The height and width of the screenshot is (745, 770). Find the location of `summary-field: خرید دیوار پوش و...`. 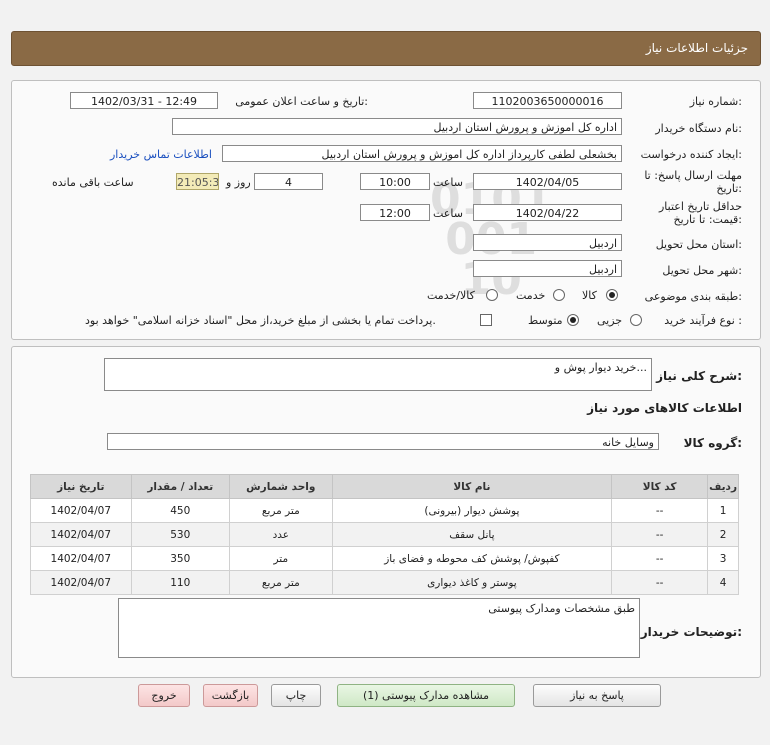

summary-field: خرید دیوار پوش و... is located at coordinates (378, 374).